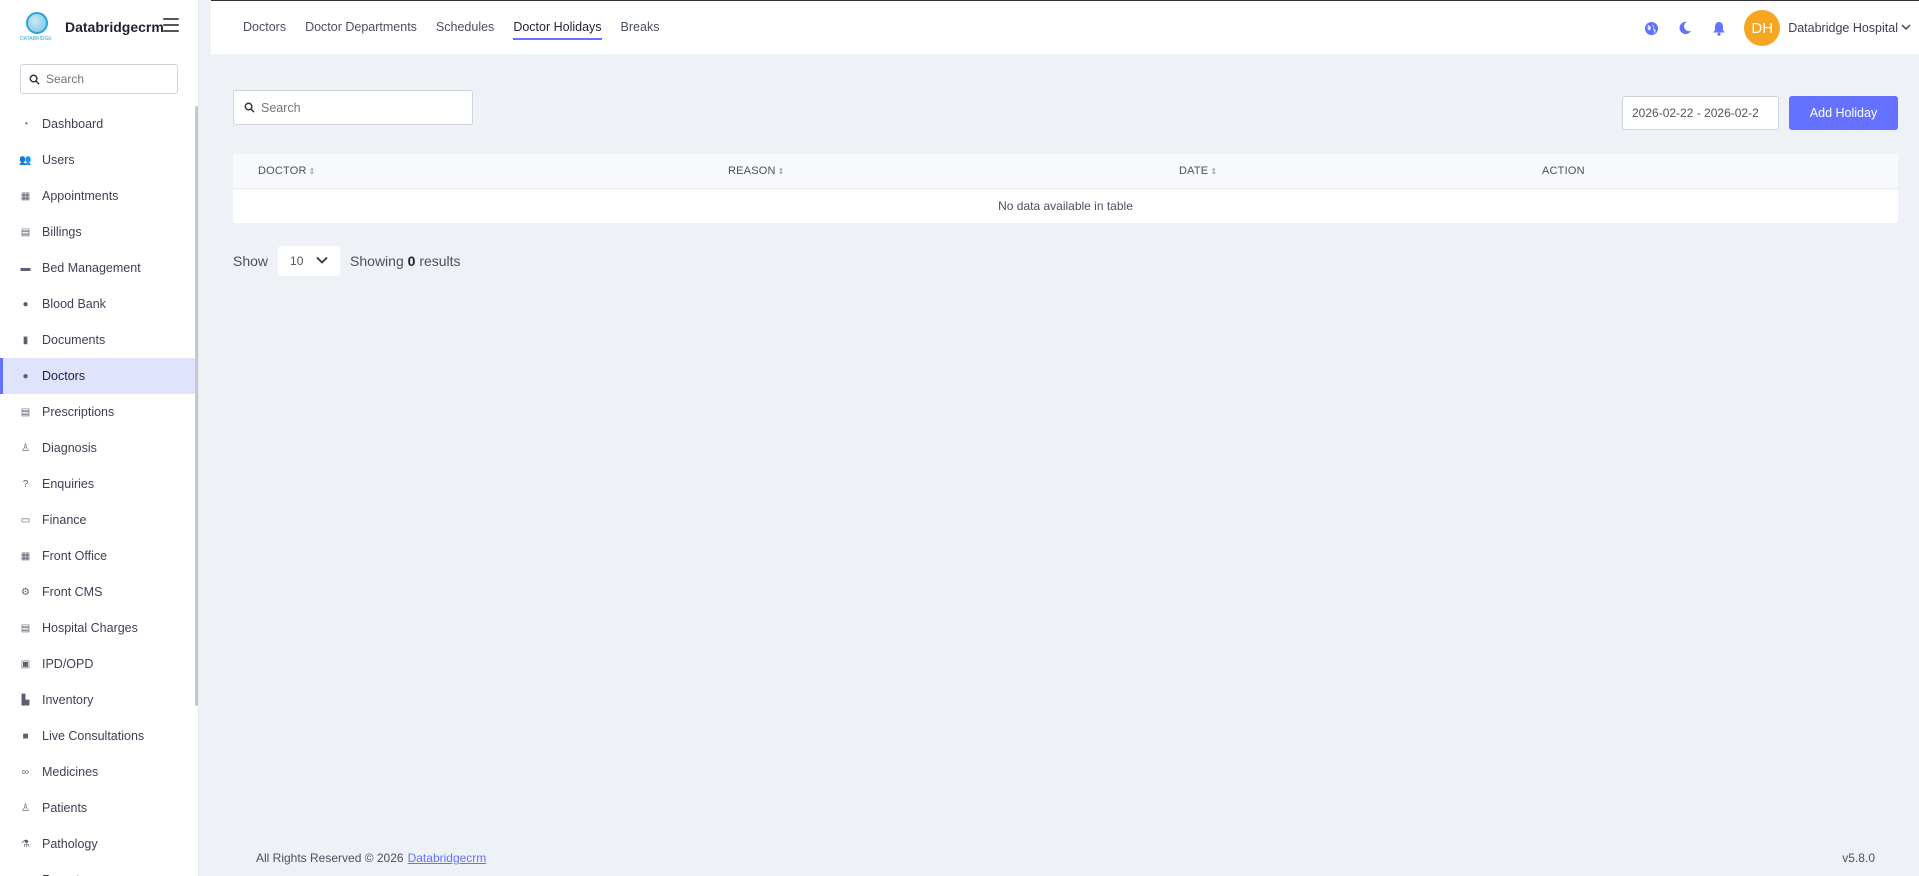 This screenshot has width=1919, height=876. Describe the element at coordinates (25, 232) in the screenshot. I see `file-invoice-icon: ▤` at that location.